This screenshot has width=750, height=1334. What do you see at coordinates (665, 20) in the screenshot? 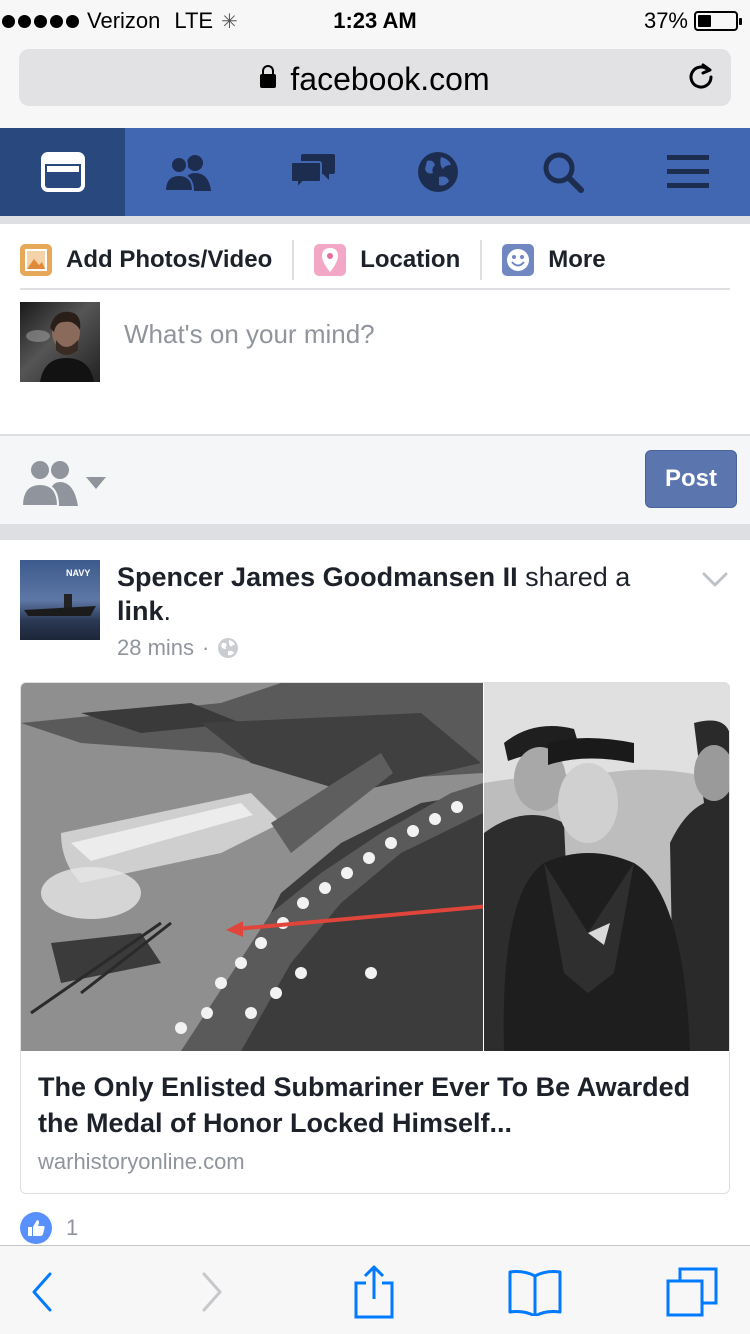
I see `battery-percent: 37%` at bounding box center [665, 20].